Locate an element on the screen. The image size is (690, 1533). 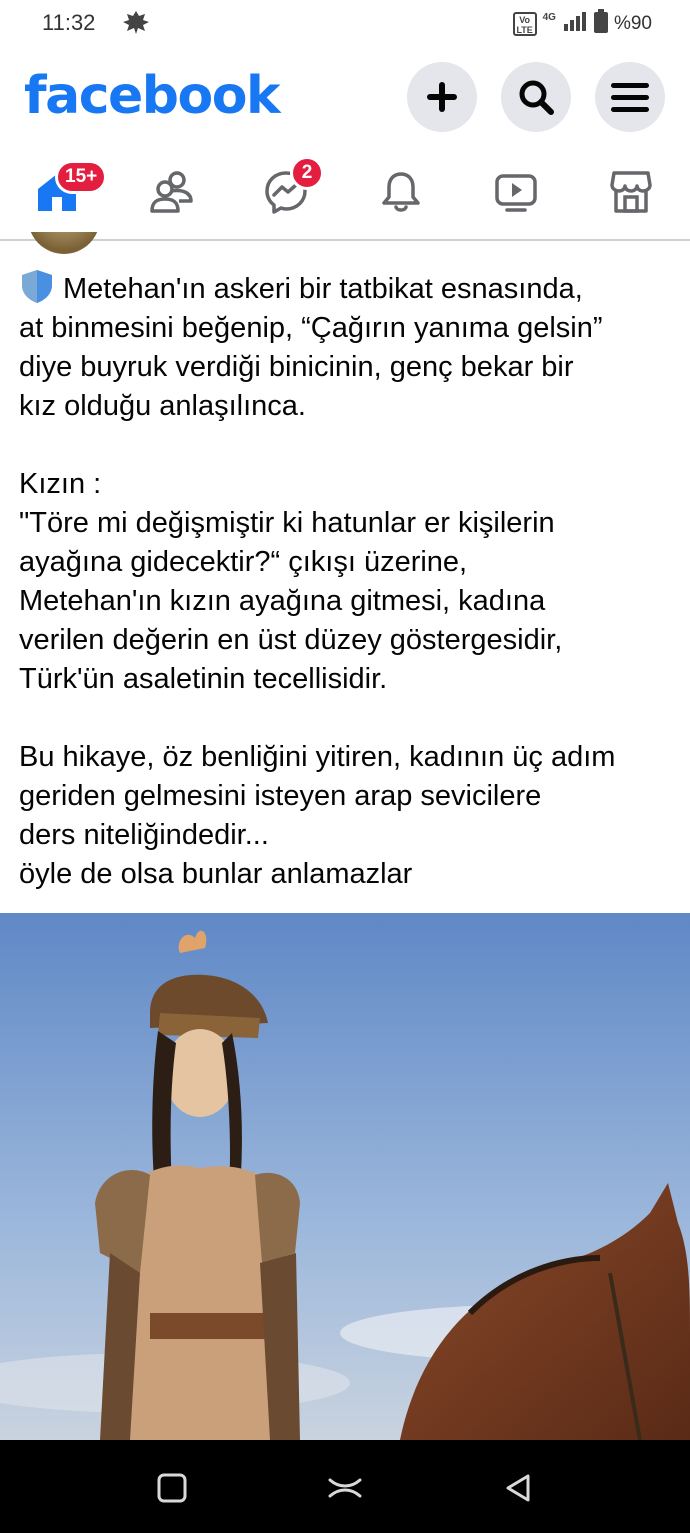
app-header: facebook is located at coordinates (345, 96).